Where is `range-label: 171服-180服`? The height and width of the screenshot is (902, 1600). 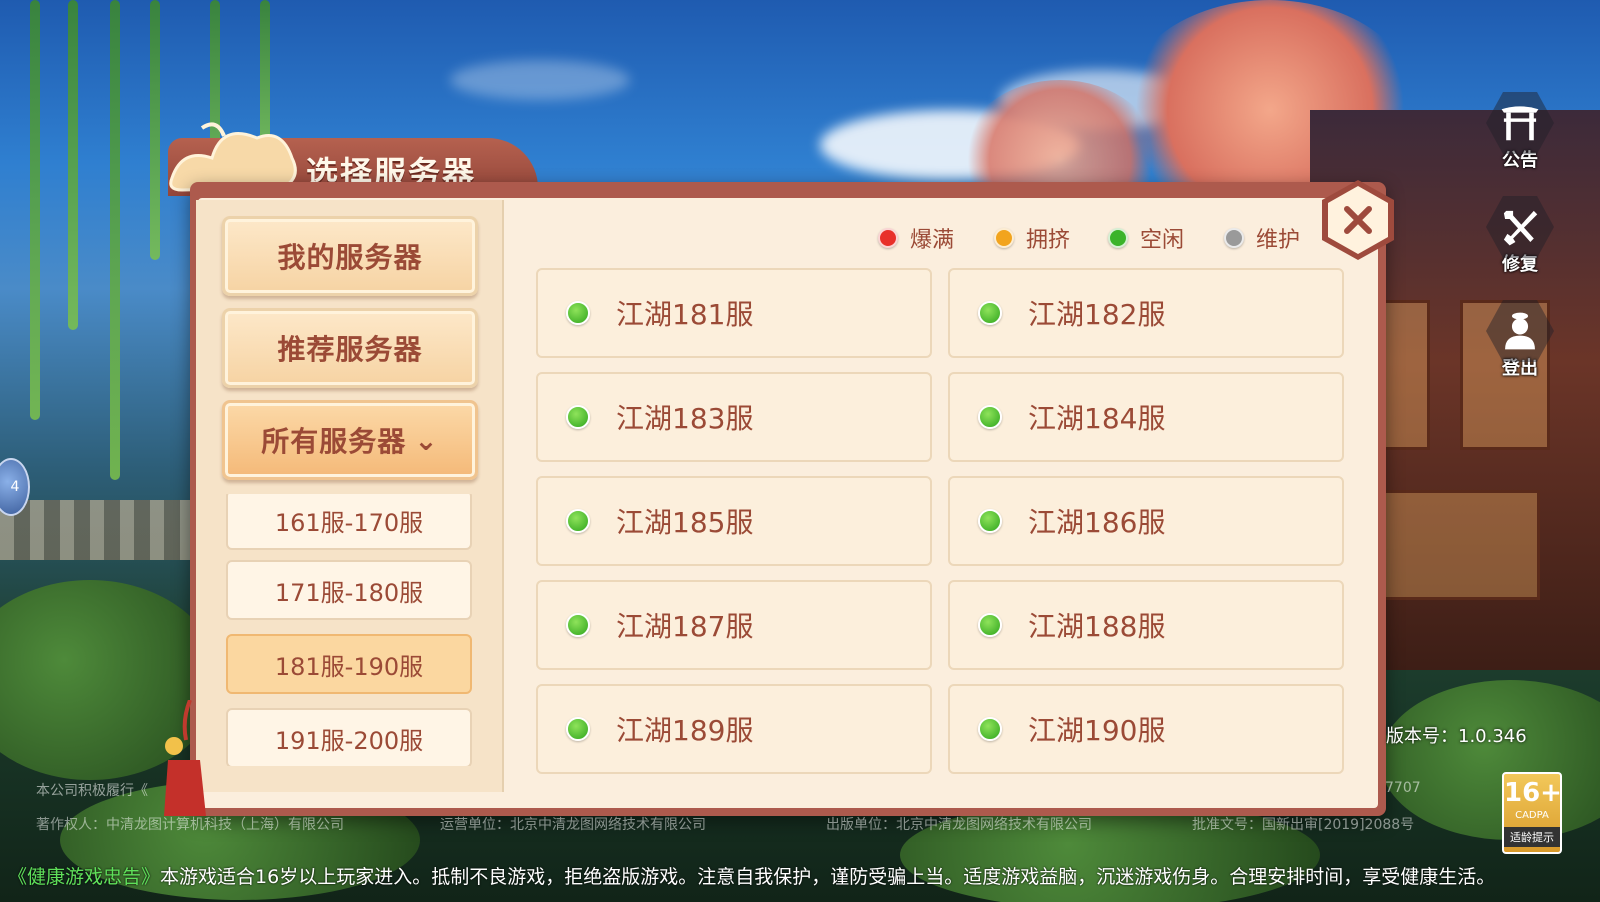
range-label: 171服-180服 is located at coordinates (349, 592).